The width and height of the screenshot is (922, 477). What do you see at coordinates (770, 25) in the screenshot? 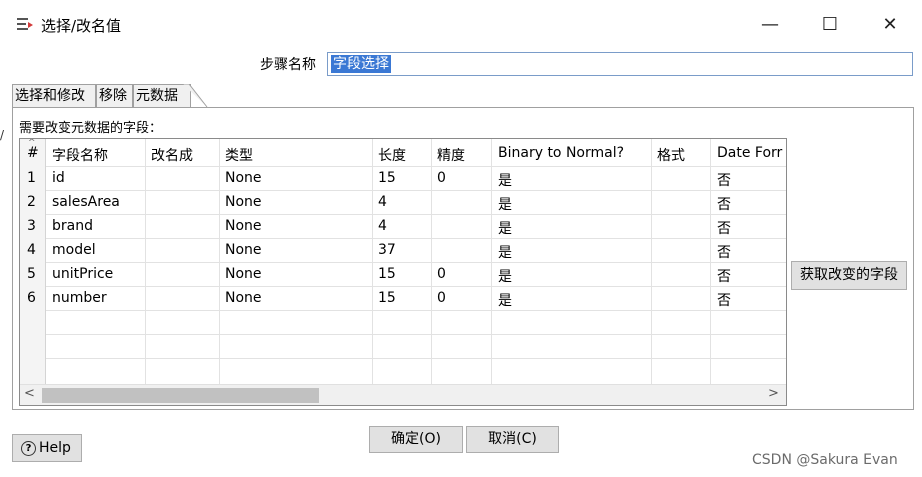
I see `minimize-button: —` at bounding box center [770, 25].